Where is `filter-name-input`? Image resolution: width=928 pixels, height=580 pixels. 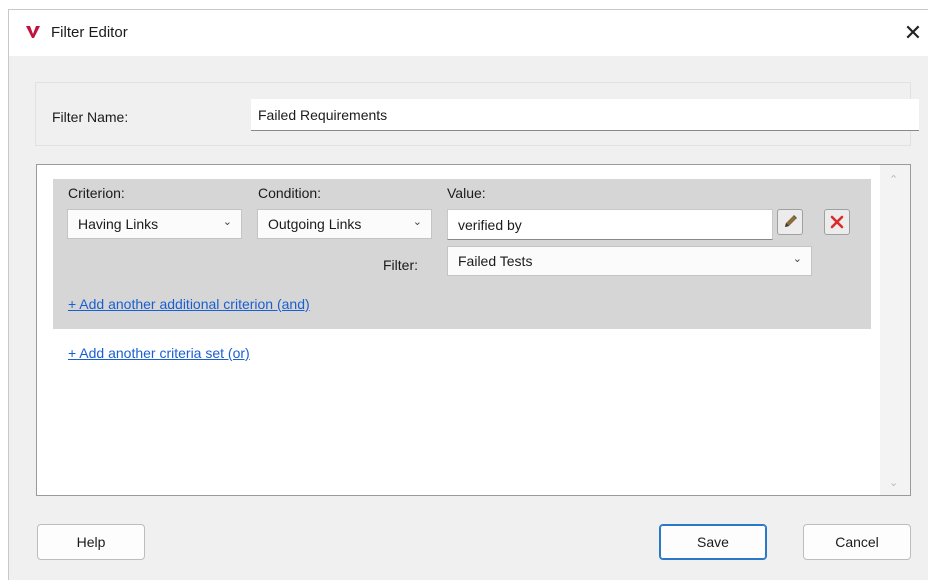 filter-name-input is located at coordinates (585, 115).